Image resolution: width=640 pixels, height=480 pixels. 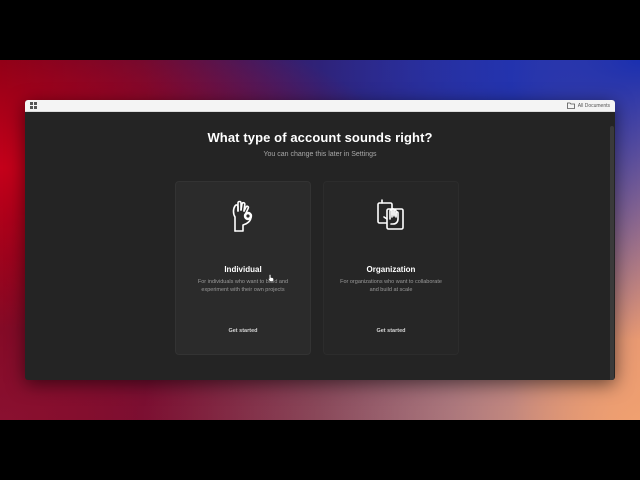 I want to click on folder-selector: All Documents, so click(x=588, y=105).